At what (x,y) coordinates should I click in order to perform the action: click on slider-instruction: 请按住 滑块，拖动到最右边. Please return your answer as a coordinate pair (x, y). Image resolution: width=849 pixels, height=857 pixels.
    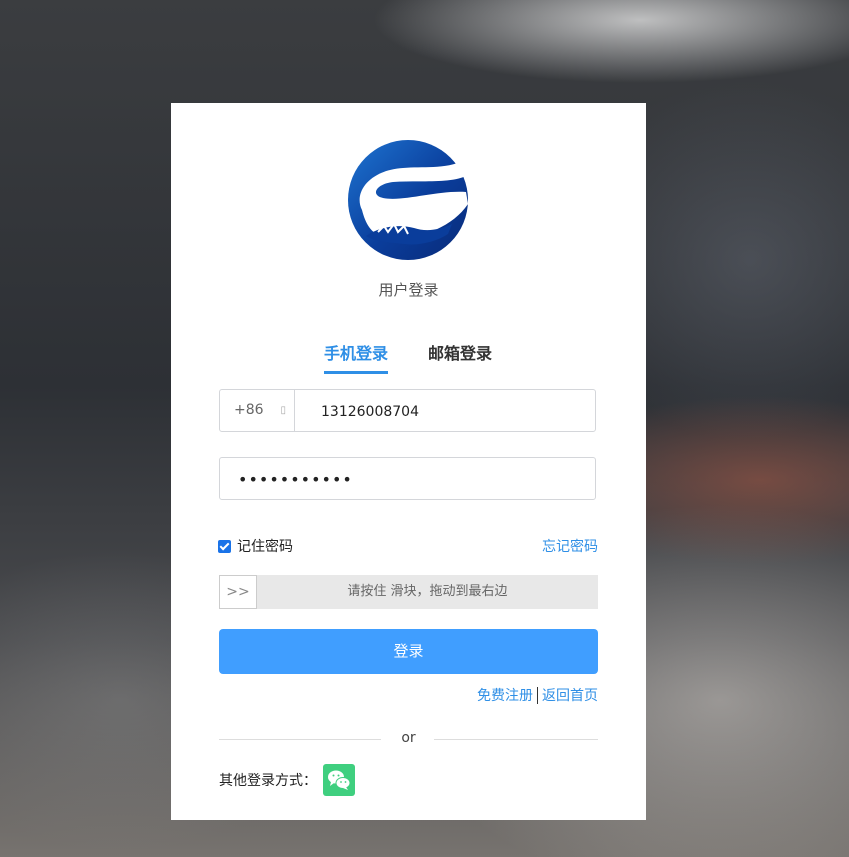
    Looking at the image, I should click on (427, 591).